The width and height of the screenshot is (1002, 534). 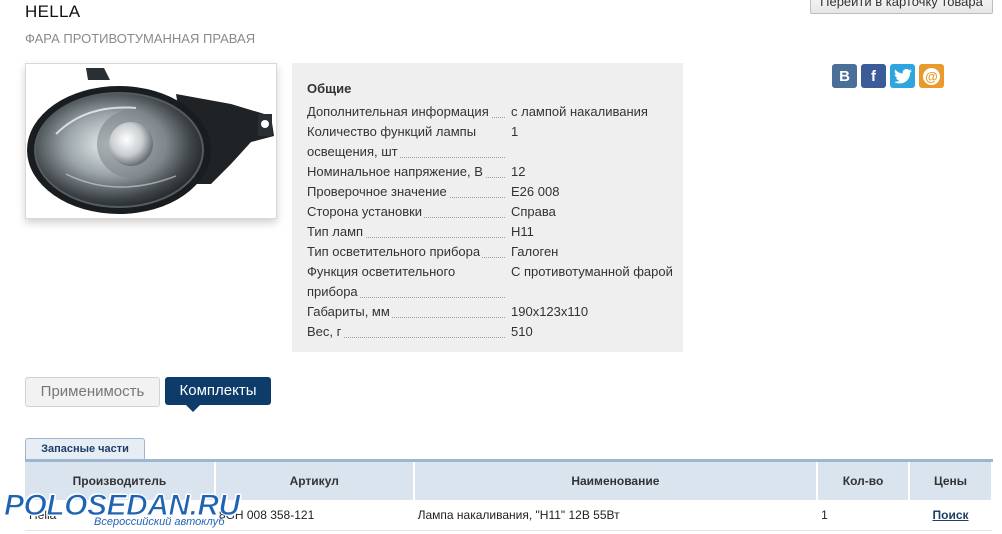 I want to click on cell-maker: Hella, so click(x=120, y=515).